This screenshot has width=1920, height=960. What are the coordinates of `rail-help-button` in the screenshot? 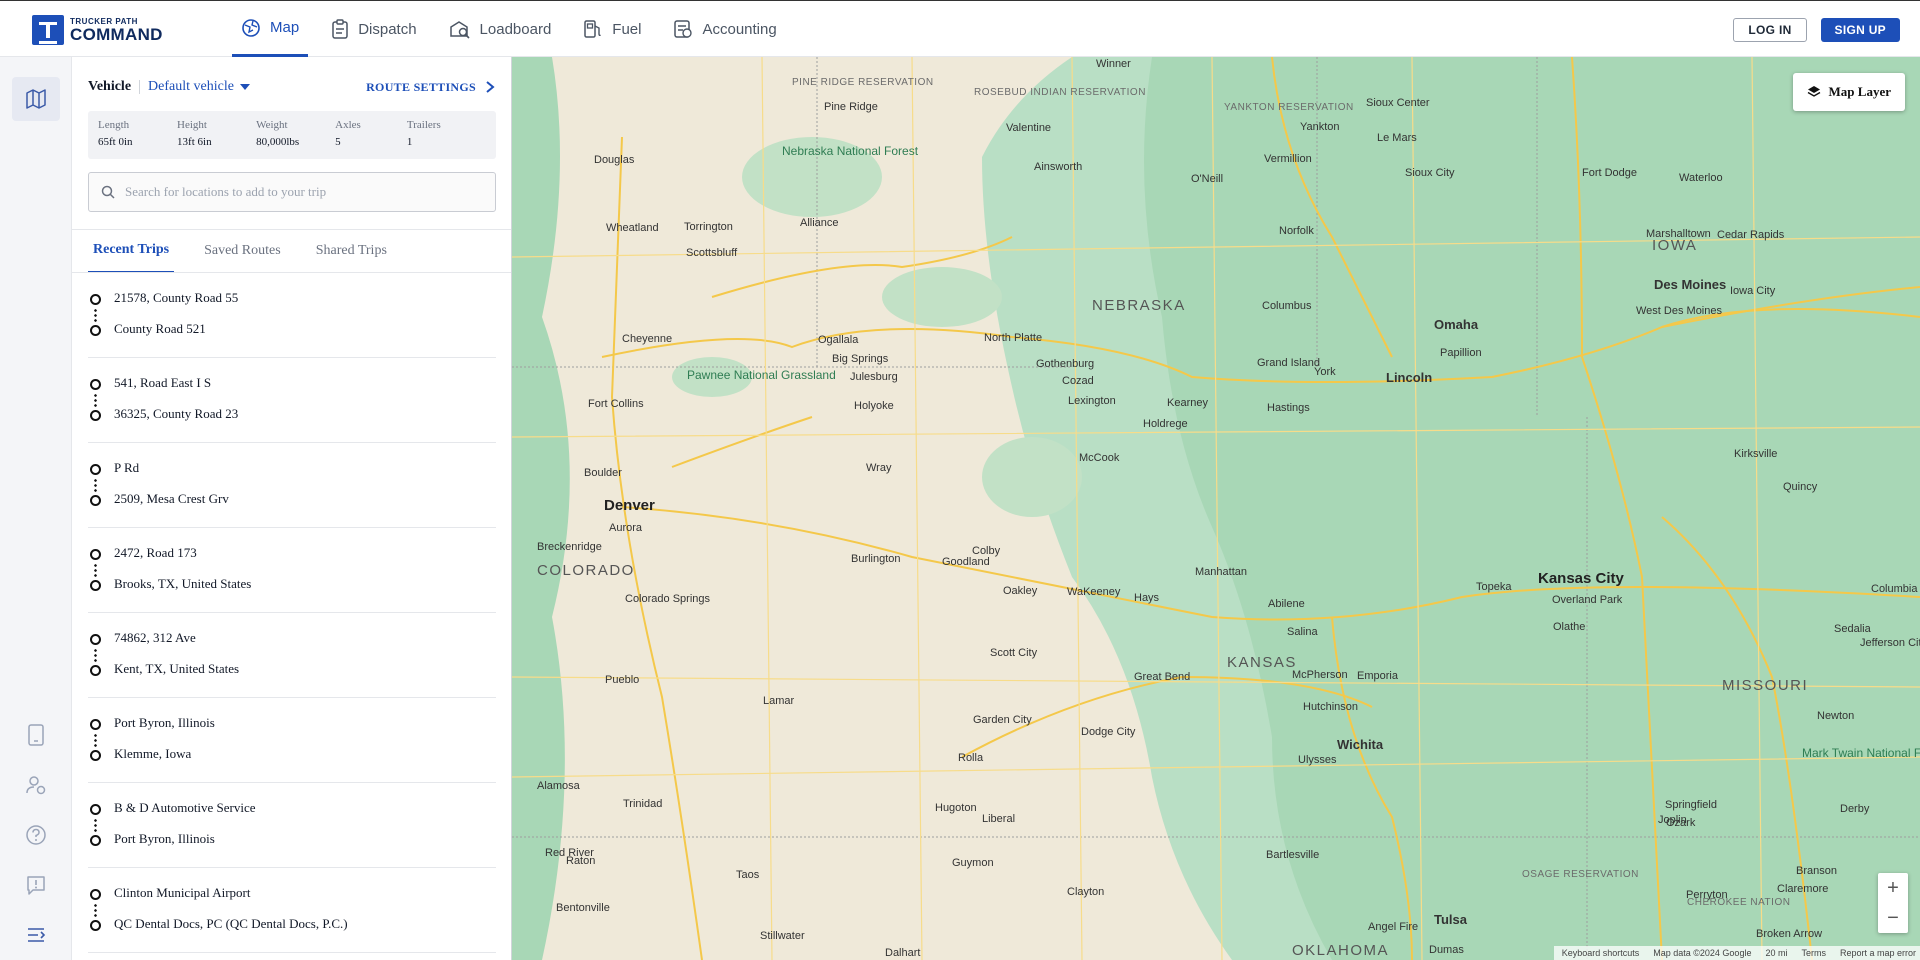 It's located at (36, 835).